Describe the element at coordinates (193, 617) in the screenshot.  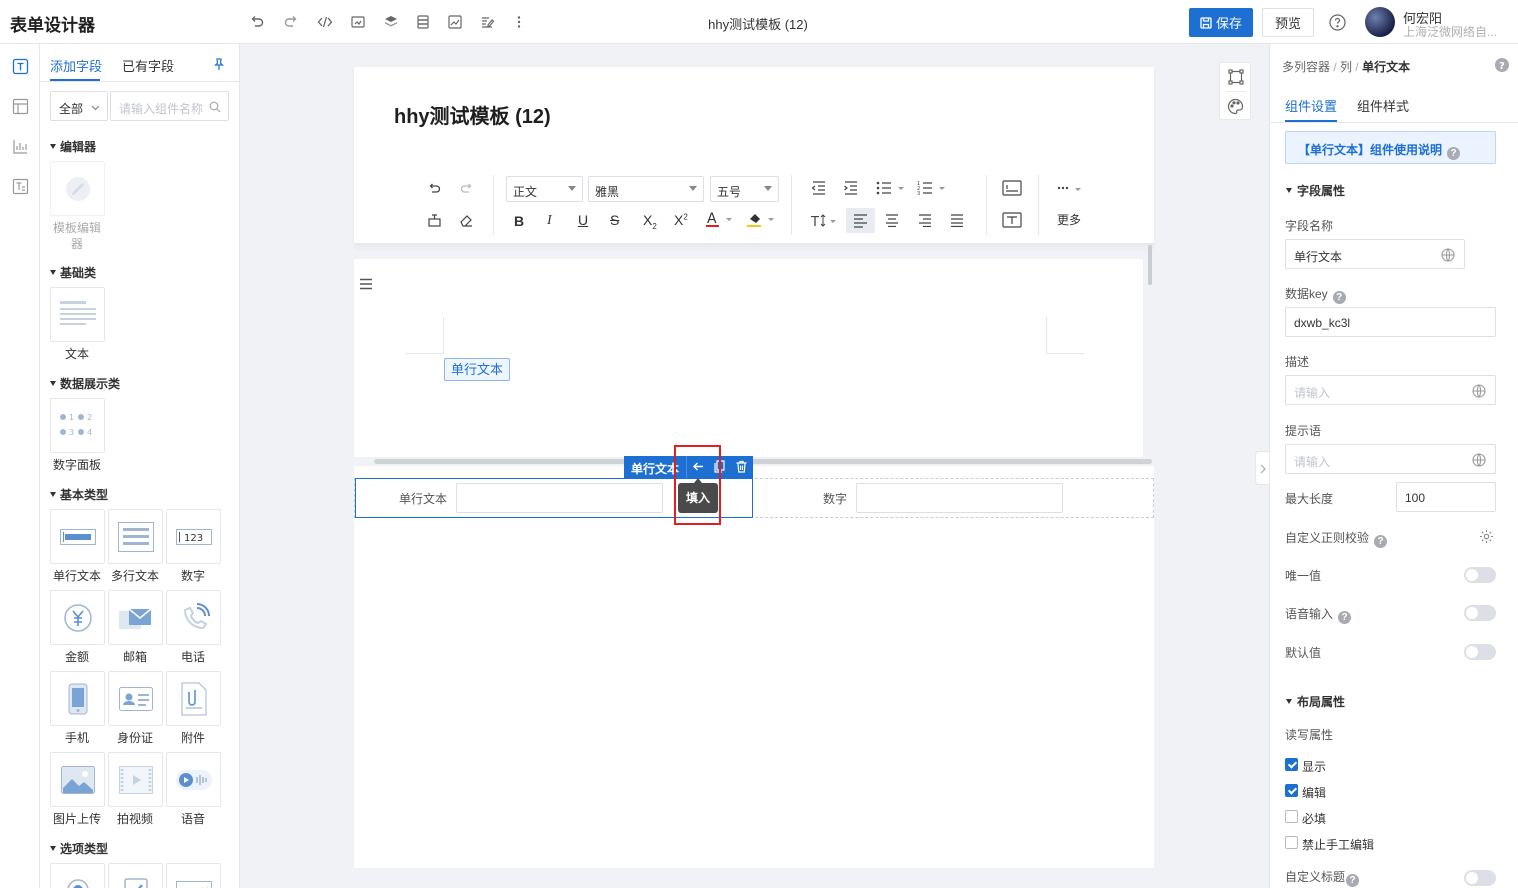
I see `tile-phone` at that location.